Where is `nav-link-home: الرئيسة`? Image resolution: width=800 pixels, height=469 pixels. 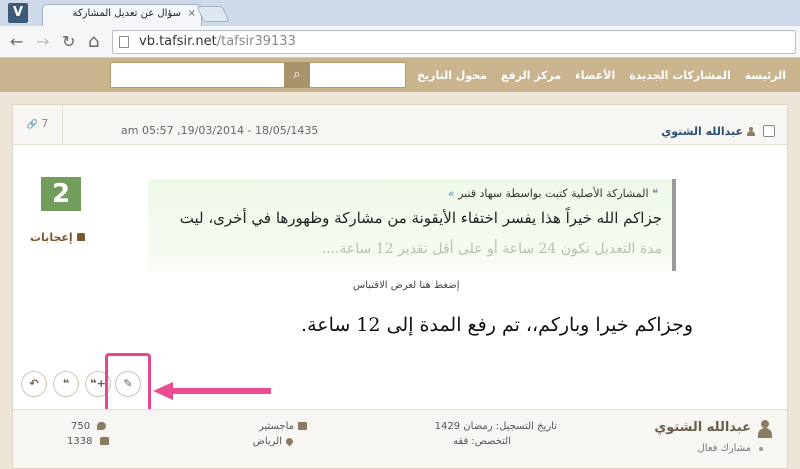
nav-link-home: الرئيسة is located at coordinates (765, 75).